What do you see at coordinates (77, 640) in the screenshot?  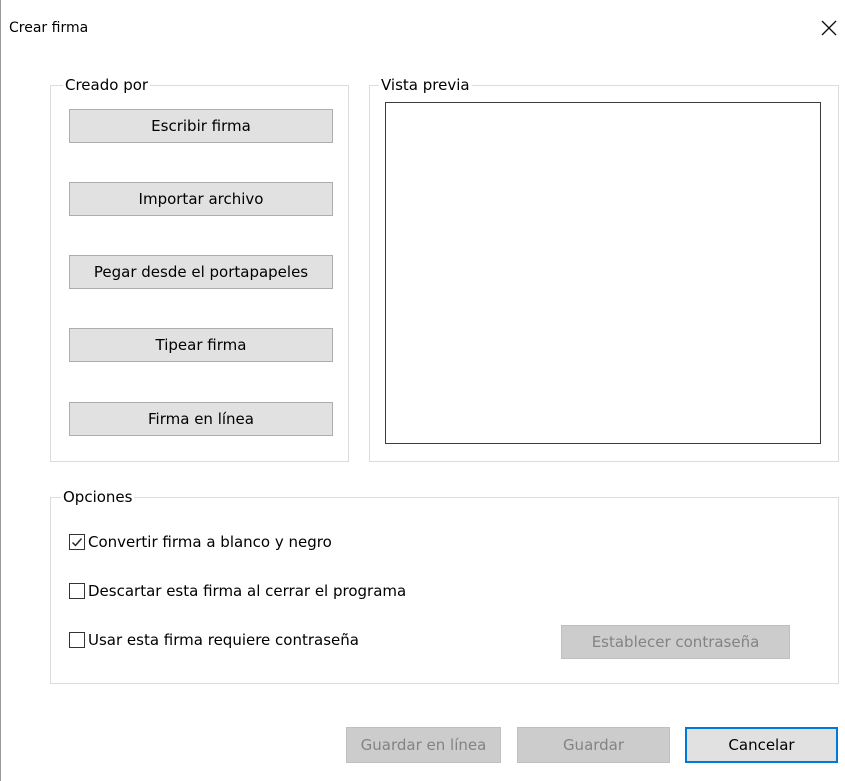 I see `require-password-checkbox` at bounding box center [77, 640].